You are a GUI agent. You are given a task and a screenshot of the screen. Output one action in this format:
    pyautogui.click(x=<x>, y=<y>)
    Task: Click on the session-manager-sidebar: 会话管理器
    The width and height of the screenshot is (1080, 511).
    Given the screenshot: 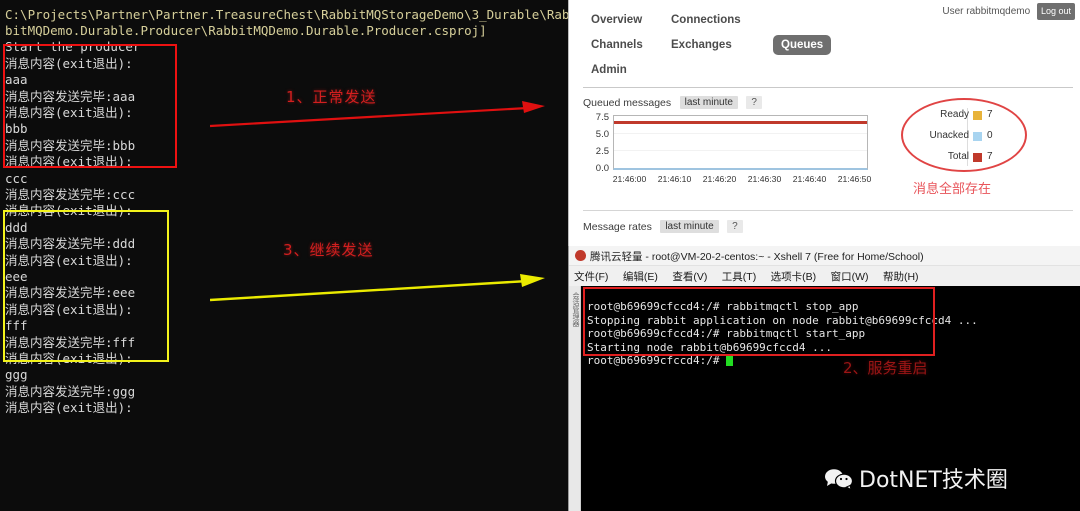 What is the action you would take?
    pyautogui.click(x=575, y=398)
    